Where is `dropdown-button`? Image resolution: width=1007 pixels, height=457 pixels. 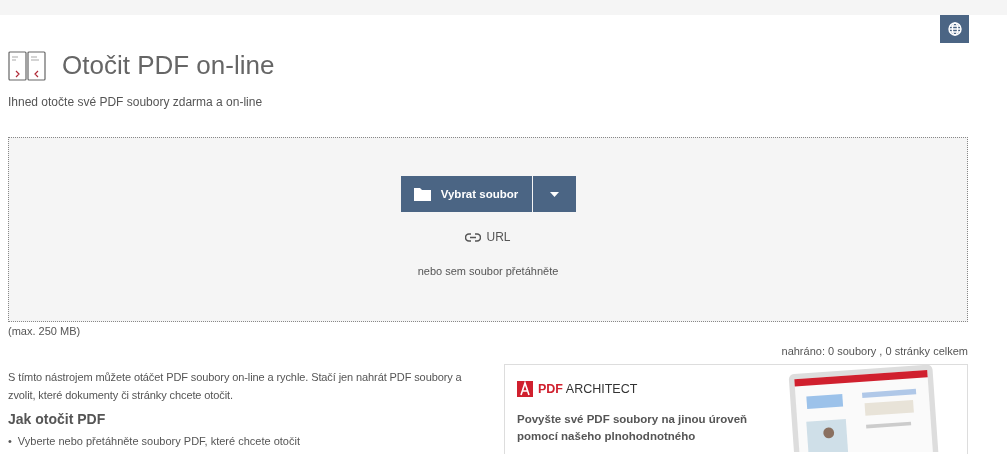 dropdown-button is located at coordinates (554, 194).